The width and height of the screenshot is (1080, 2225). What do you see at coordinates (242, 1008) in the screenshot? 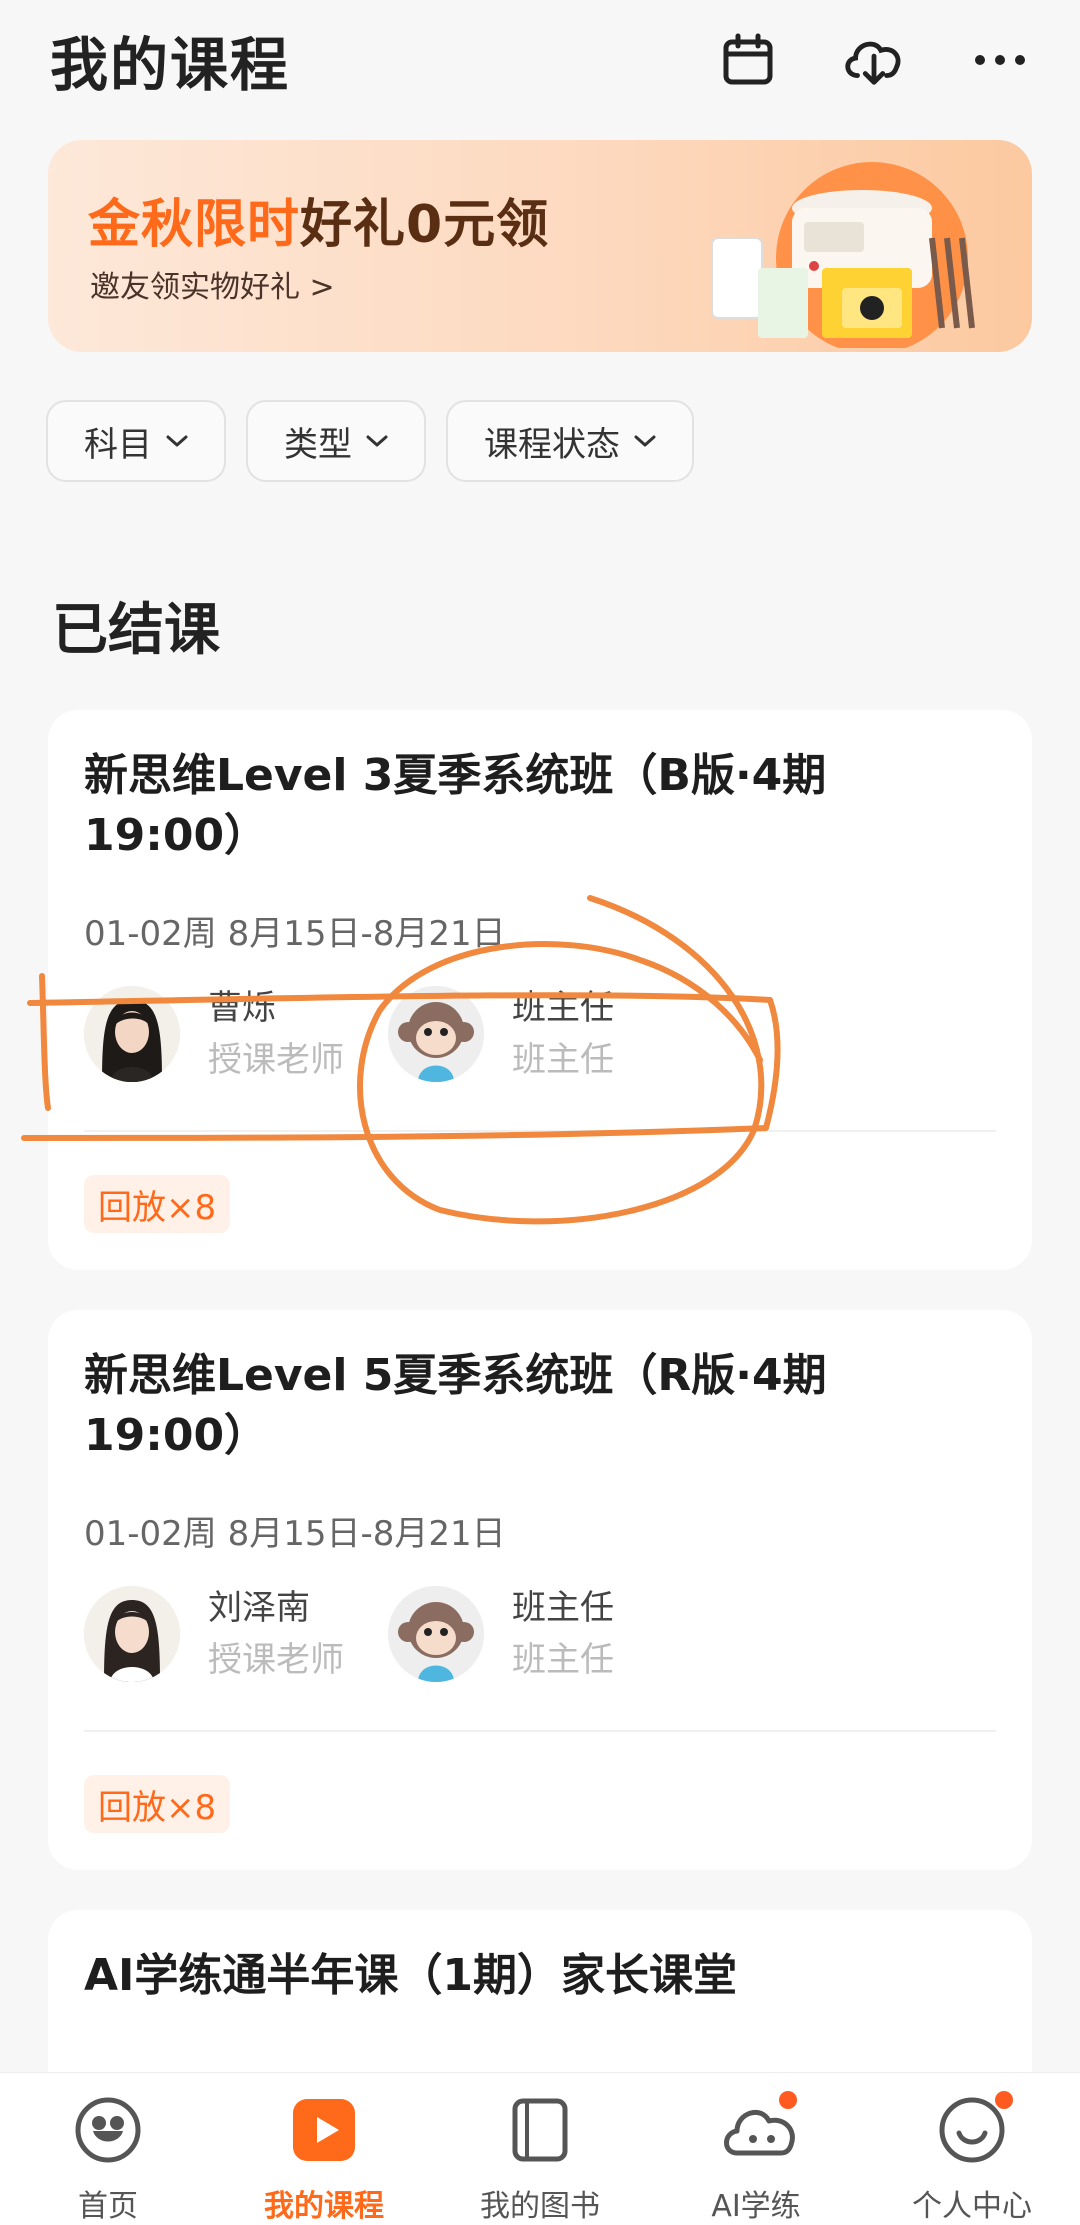
I see `teacher-name: 曹烁` at bounding box center [242, 1008].